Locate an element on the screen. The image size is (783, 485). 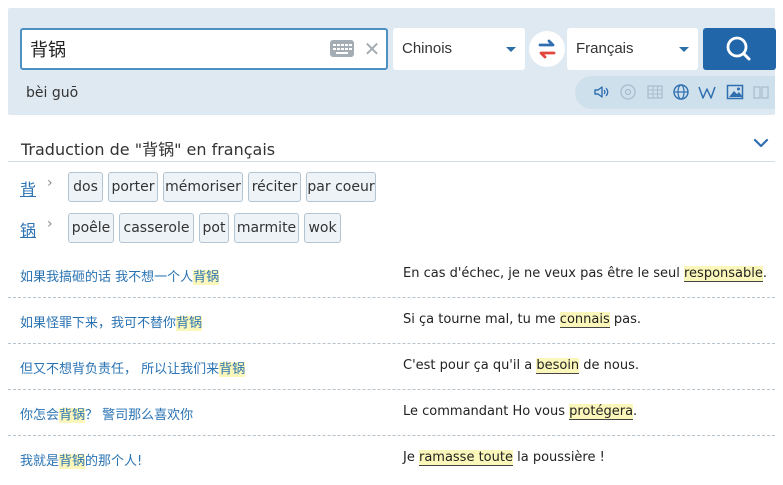
target-highlight: ramasse toute is located at coordinates (465, 458).